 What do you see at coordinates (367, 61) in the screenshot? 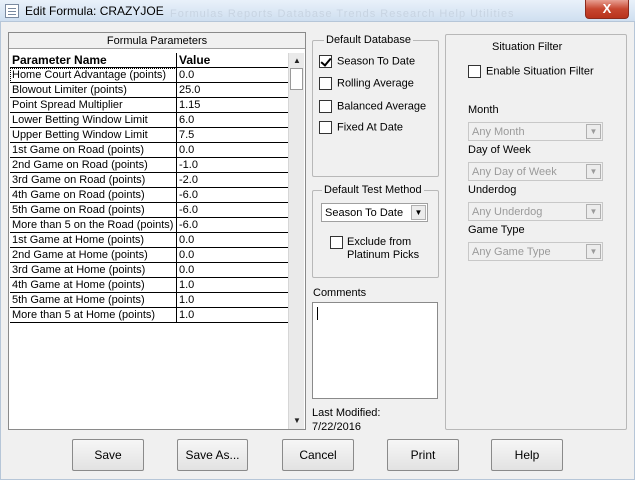
I see `db-option-season-to-date: Season To Date` at bounding box center [367, 61].